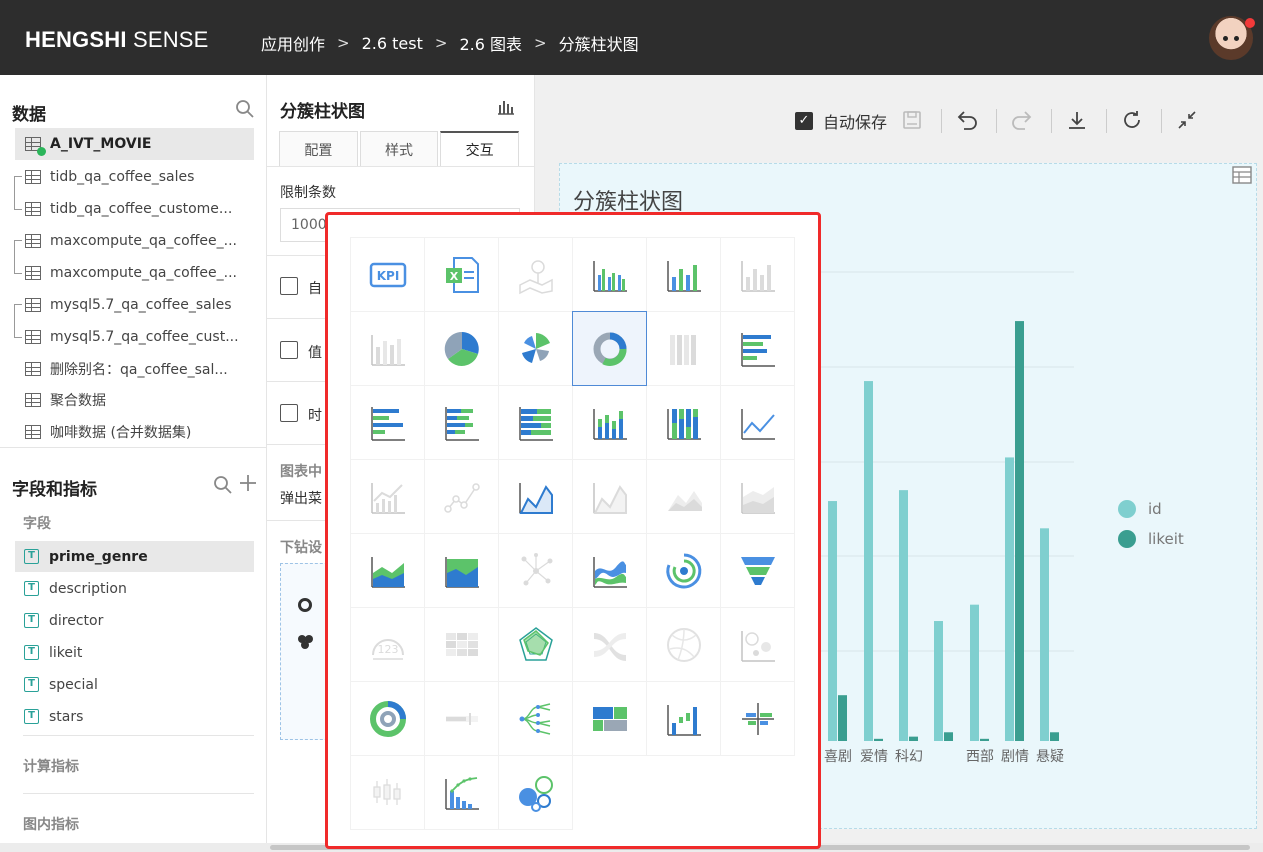  I want to click on tree-chart-option, so click(535, 718).